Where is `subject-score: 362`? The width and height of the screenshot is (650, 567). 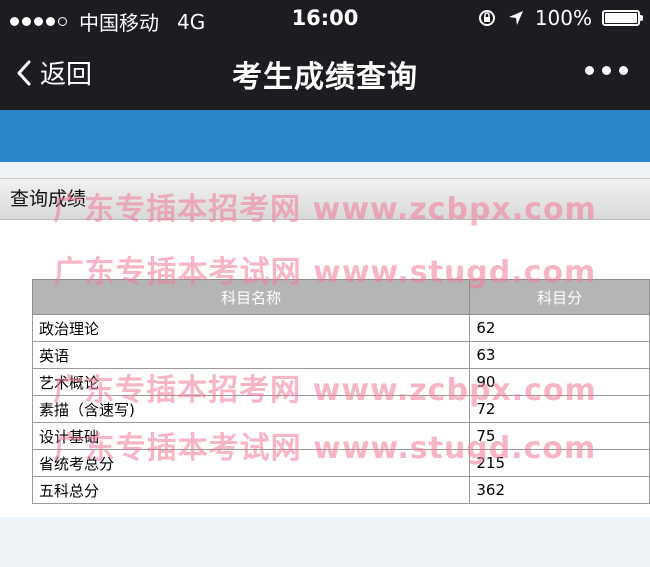 subject-score: 362 is located at coordinates (559, 490).